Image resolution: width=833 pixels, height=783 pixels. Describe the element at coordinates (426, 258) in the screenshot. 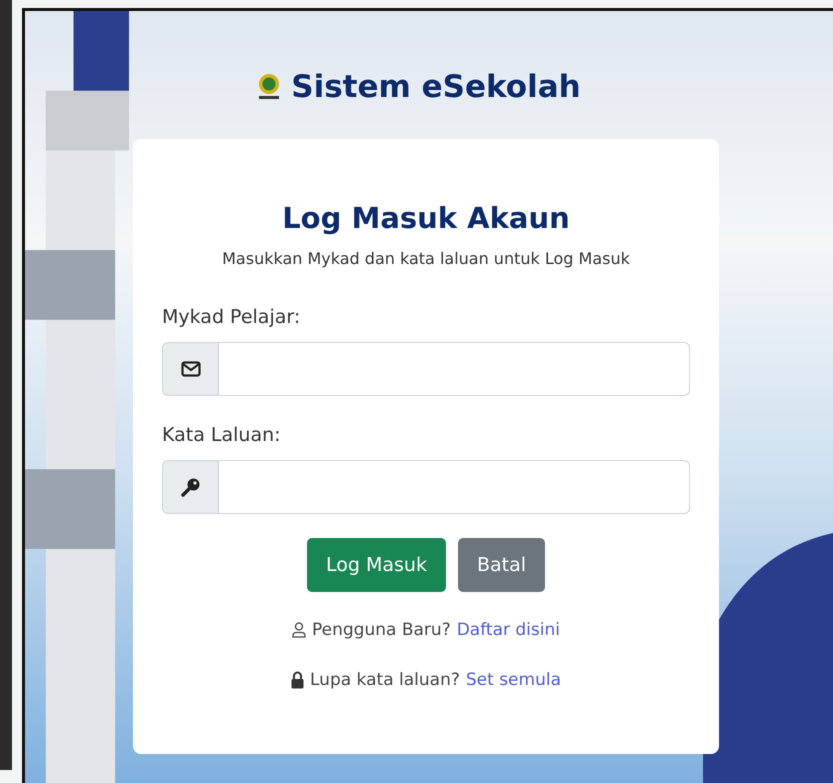

I see `card-subtitle: Masukkan Mykad dan kata laluan untuk Log Masuk` at that location.